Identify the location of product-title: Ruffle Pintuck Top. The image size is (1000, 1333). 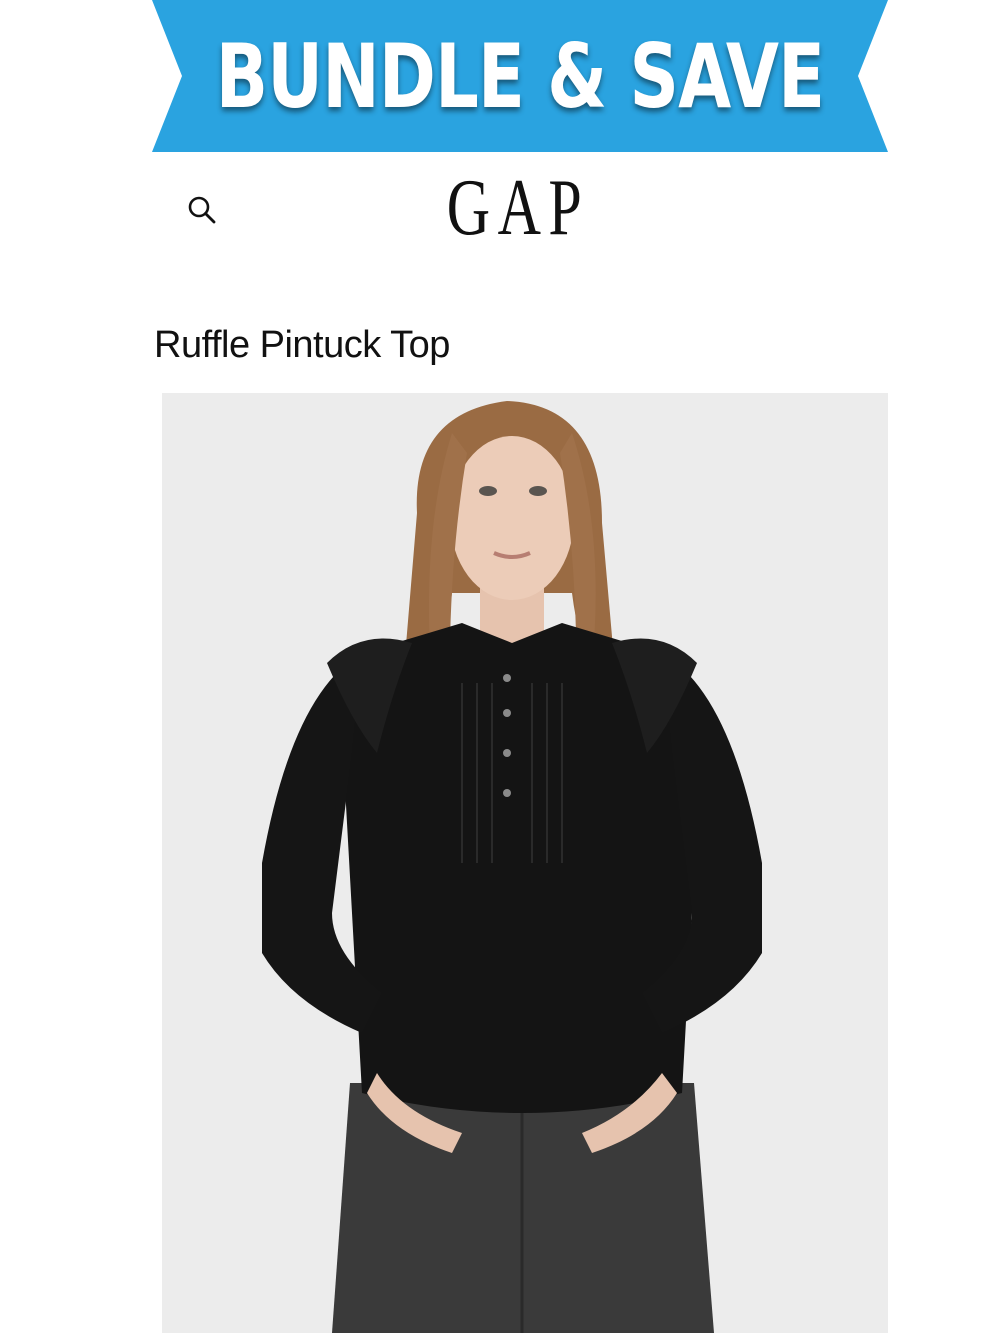
(302, 345).